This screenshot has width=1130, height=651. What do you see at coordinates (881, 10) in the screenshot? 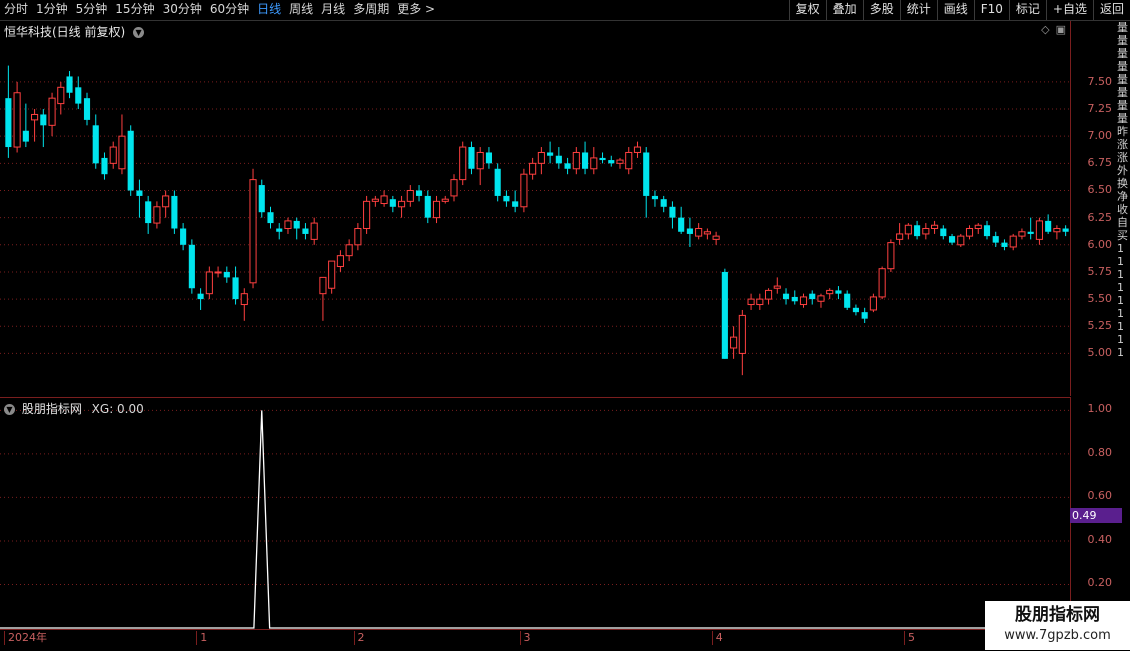
I see `tool-button-2: 多股` at bounding box center [881, 10].